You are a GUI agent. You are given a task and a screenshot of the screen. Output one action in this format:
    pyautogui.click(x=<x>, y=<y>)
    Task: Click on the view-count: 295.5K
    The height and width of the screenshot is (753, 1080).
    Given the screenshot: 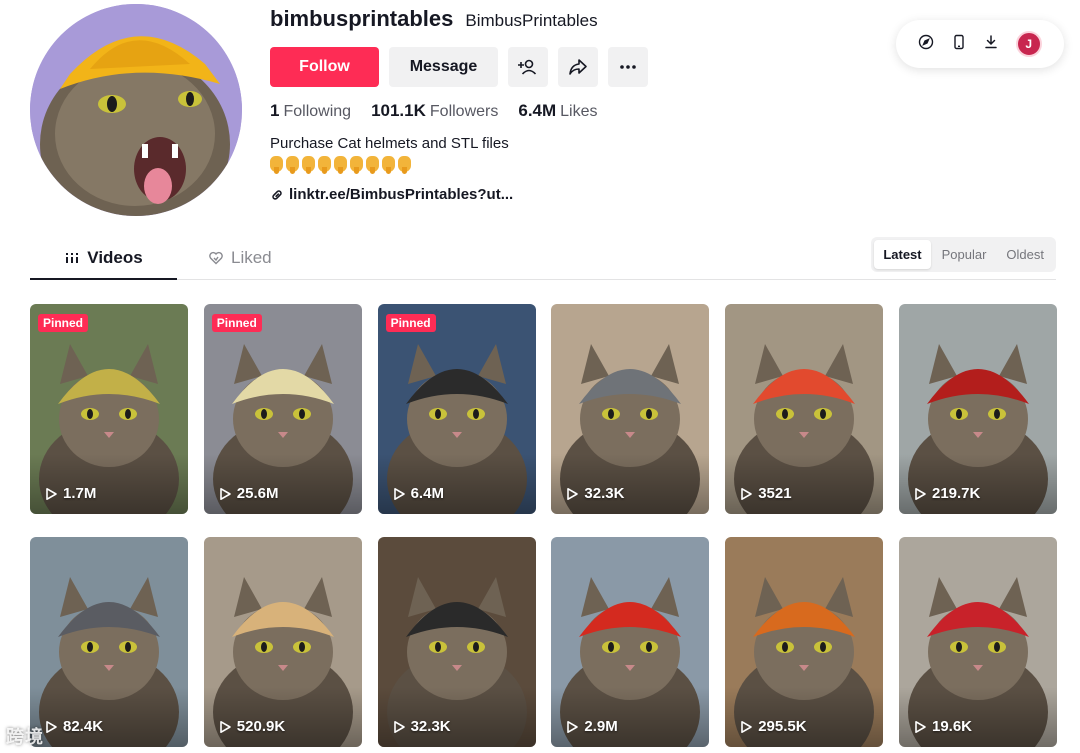 What is the action you would take?
    pyautogui.click(x=773, y=726)
    